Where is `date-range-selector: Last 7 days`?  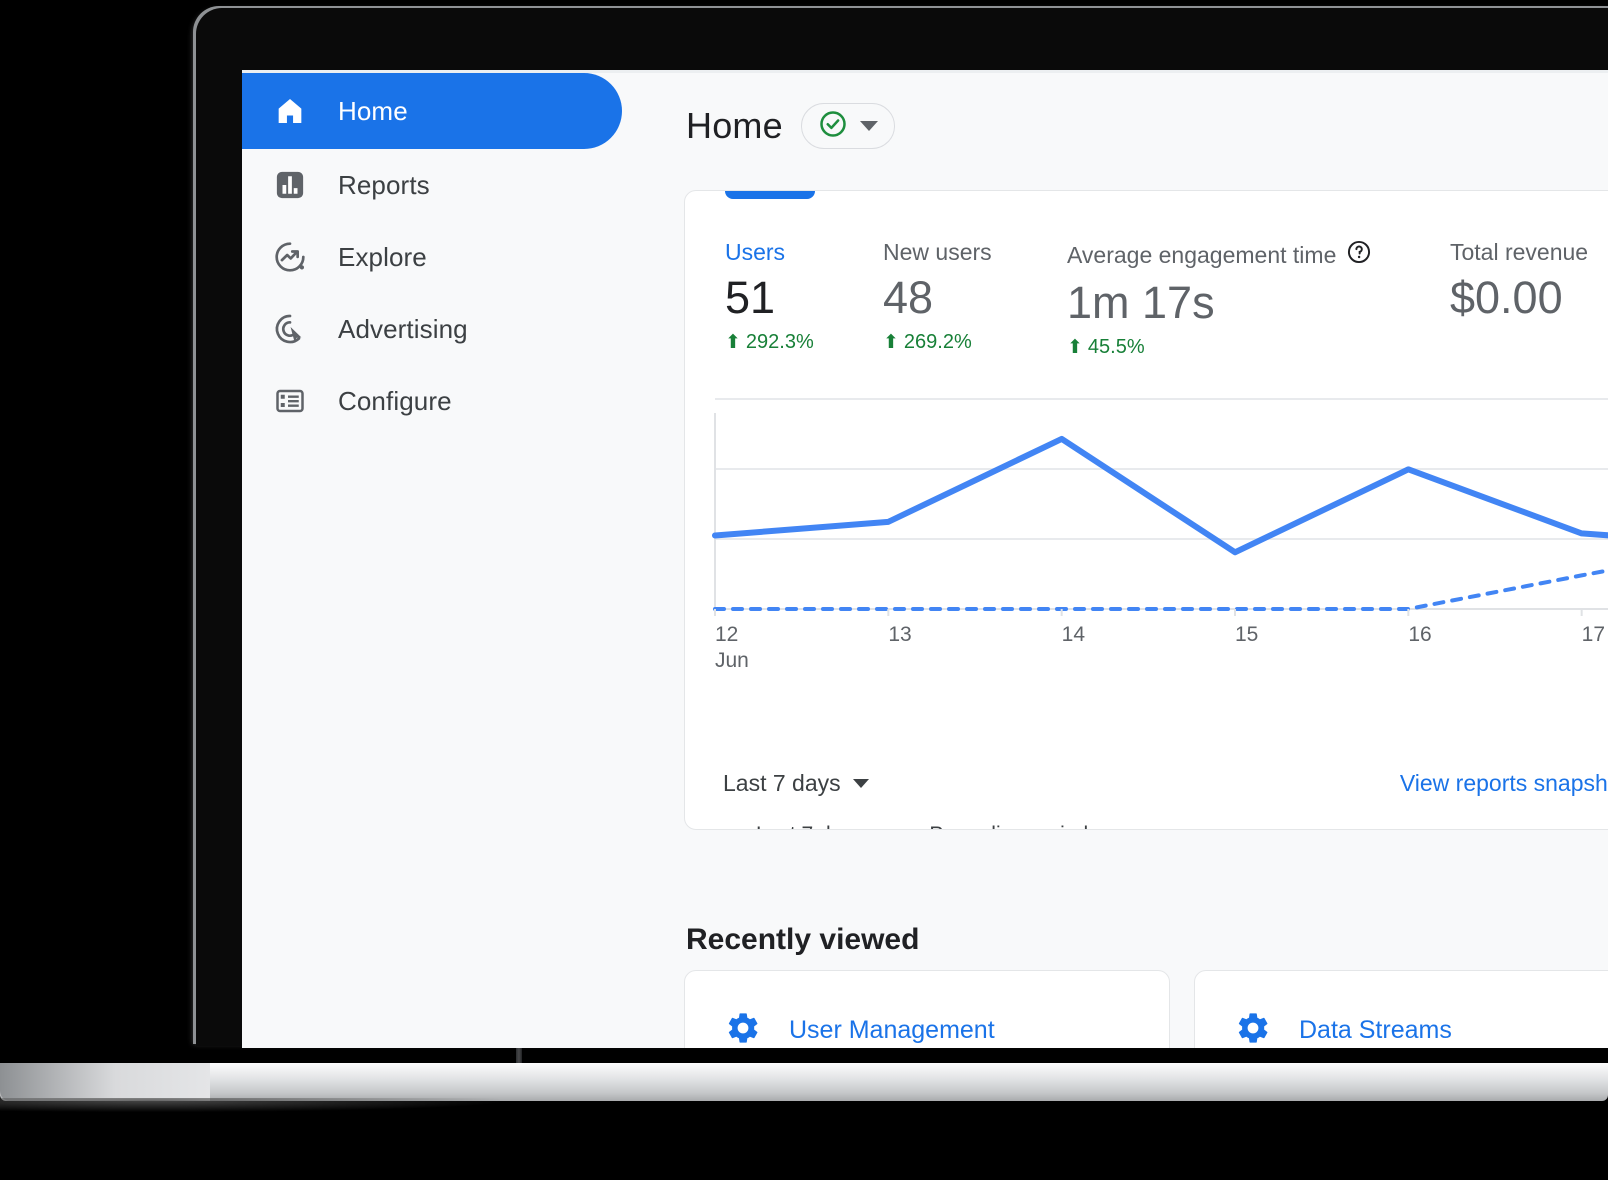
date-range-selector: Last 7 days is located at coordinates (796, 783).